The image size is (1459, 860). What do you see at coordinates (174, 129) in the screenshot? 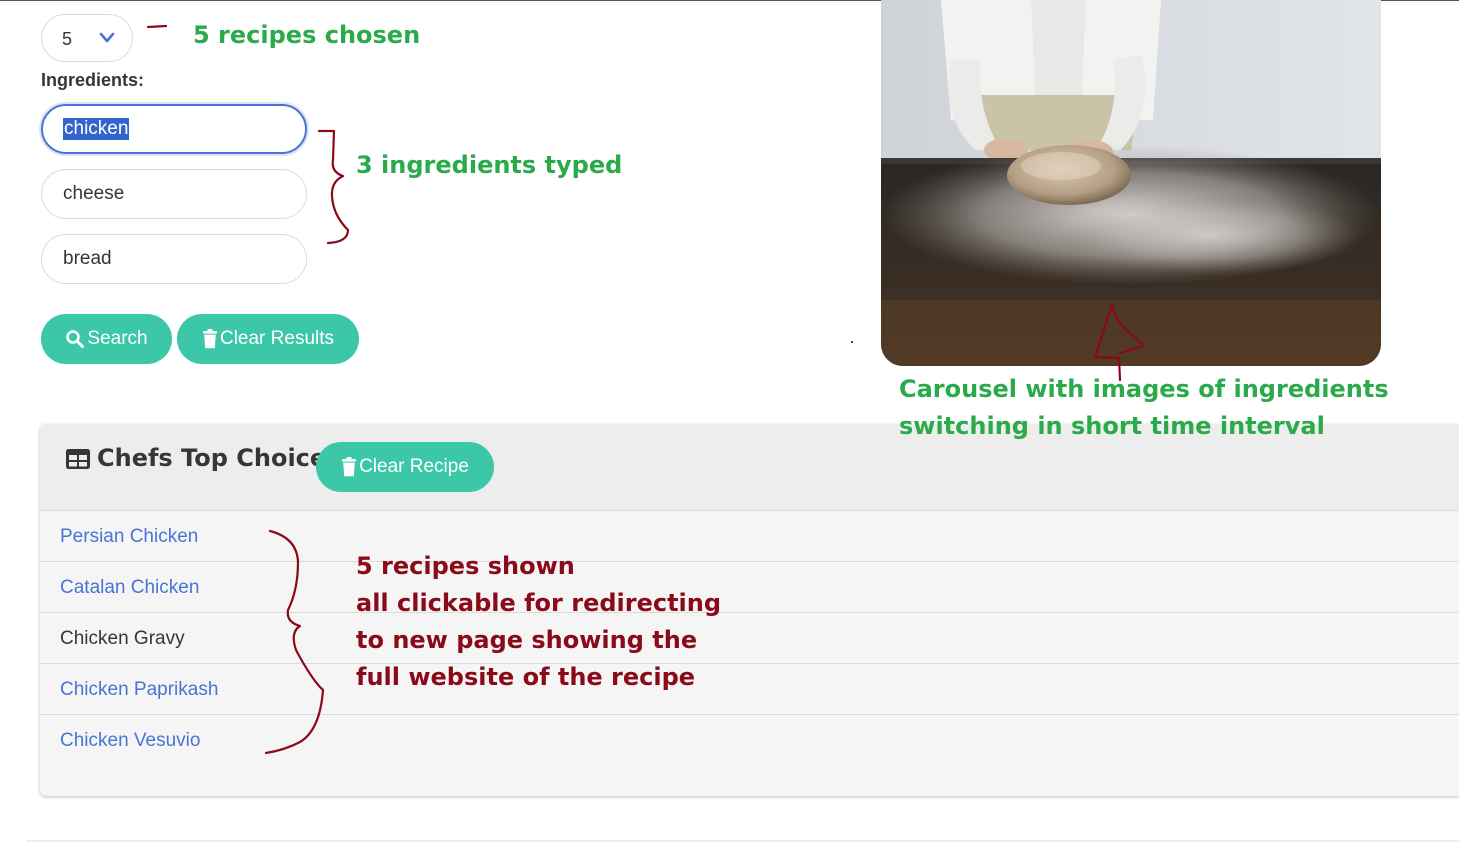
I see `ingredient-input-1: chicken` at bounding box center [174, 129].